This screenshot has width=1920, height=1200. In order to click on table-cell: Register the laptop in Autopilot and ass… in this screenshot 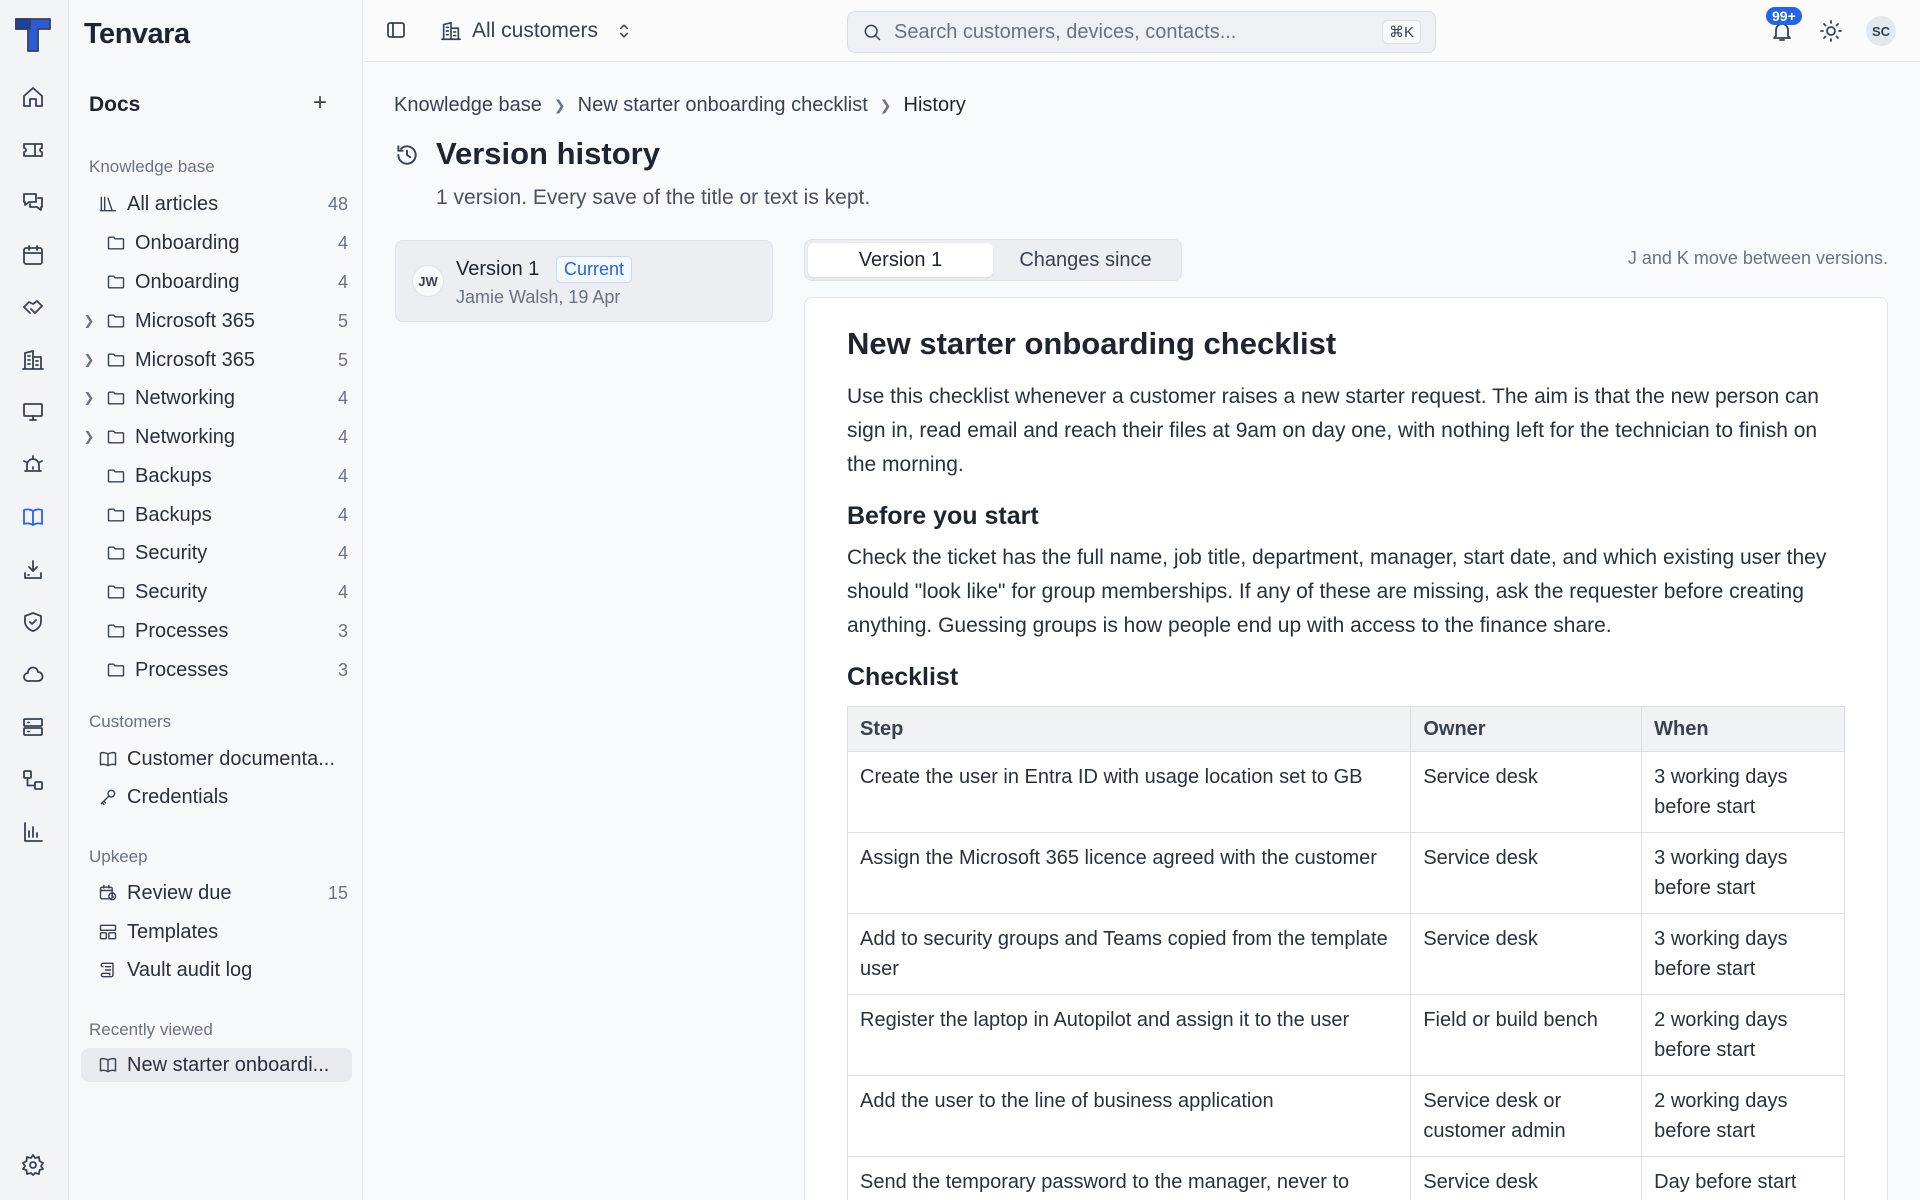, I will do `click(1129, 1035)`.